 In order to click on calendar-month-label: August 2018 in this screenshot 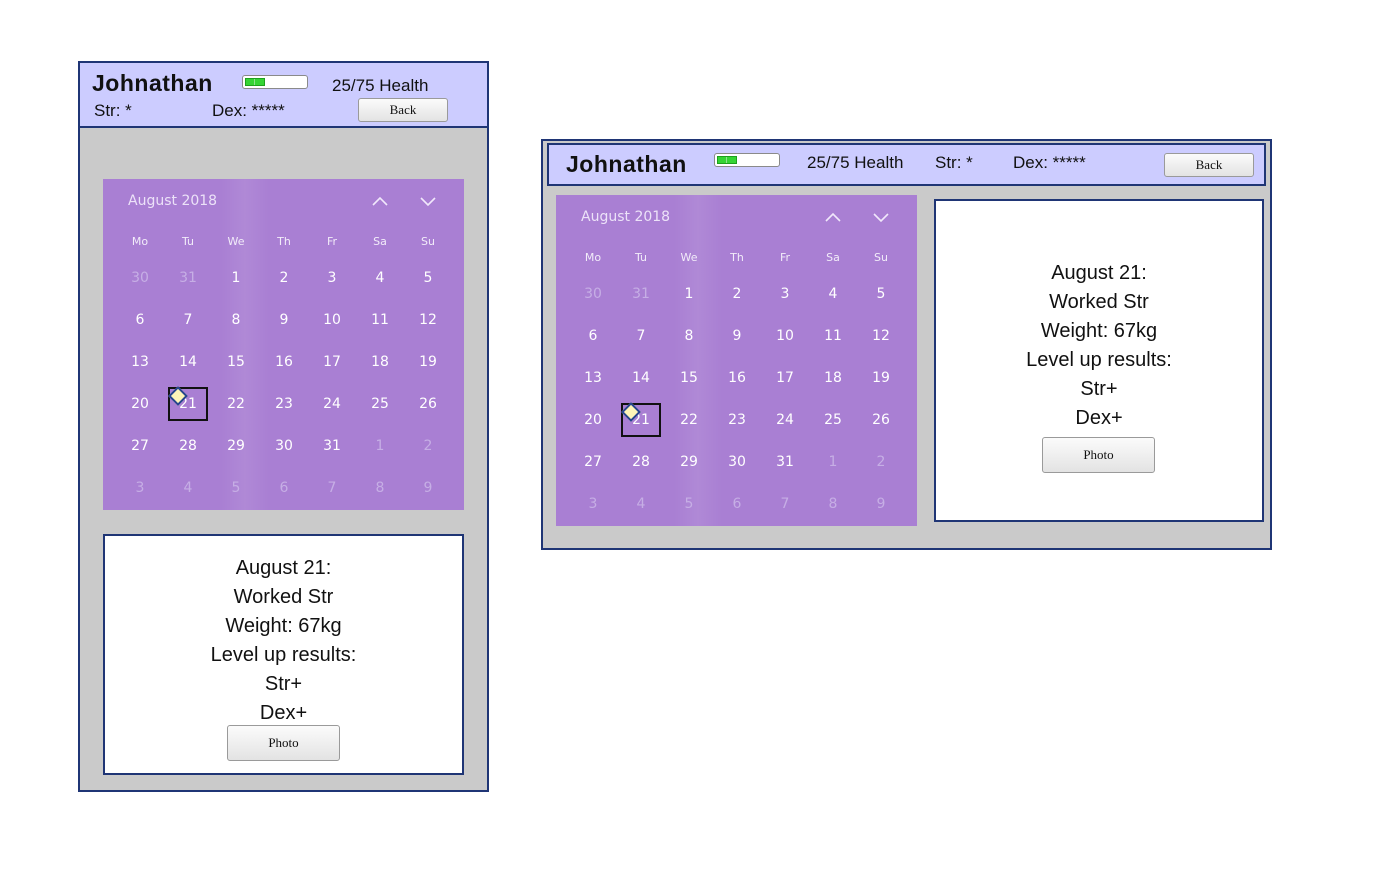, I will do `click(626, 217)`.